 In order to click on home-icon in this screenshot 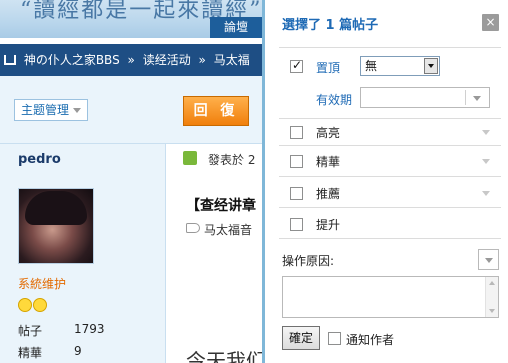, I will do `click(10, 60)`.